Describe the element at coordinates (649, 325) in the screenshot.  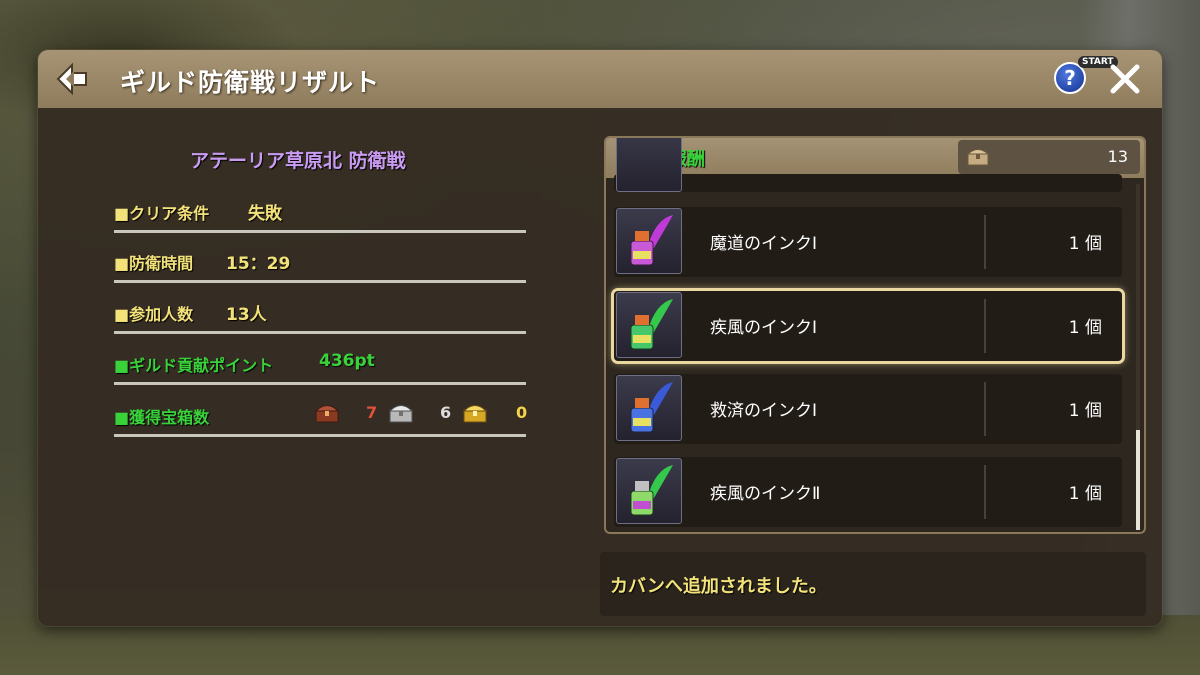
I see `wind-ink-icon` at that location.